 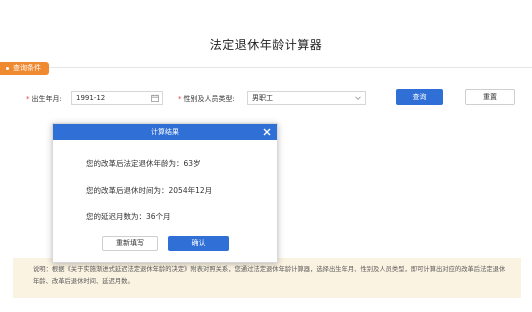 I want to click on chevron-down-icon, so click(x=358, y=98).